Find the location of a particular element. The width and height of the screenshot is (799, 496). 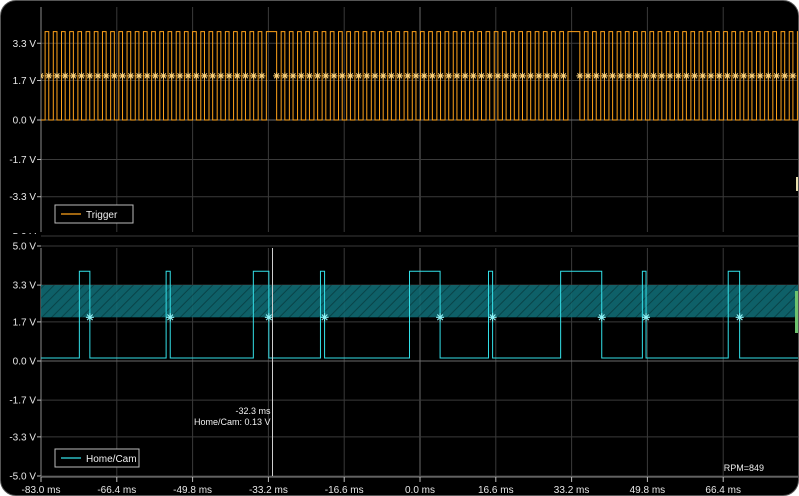

x-tick-label: 66.4 ms is located at coordinates (723, 490).